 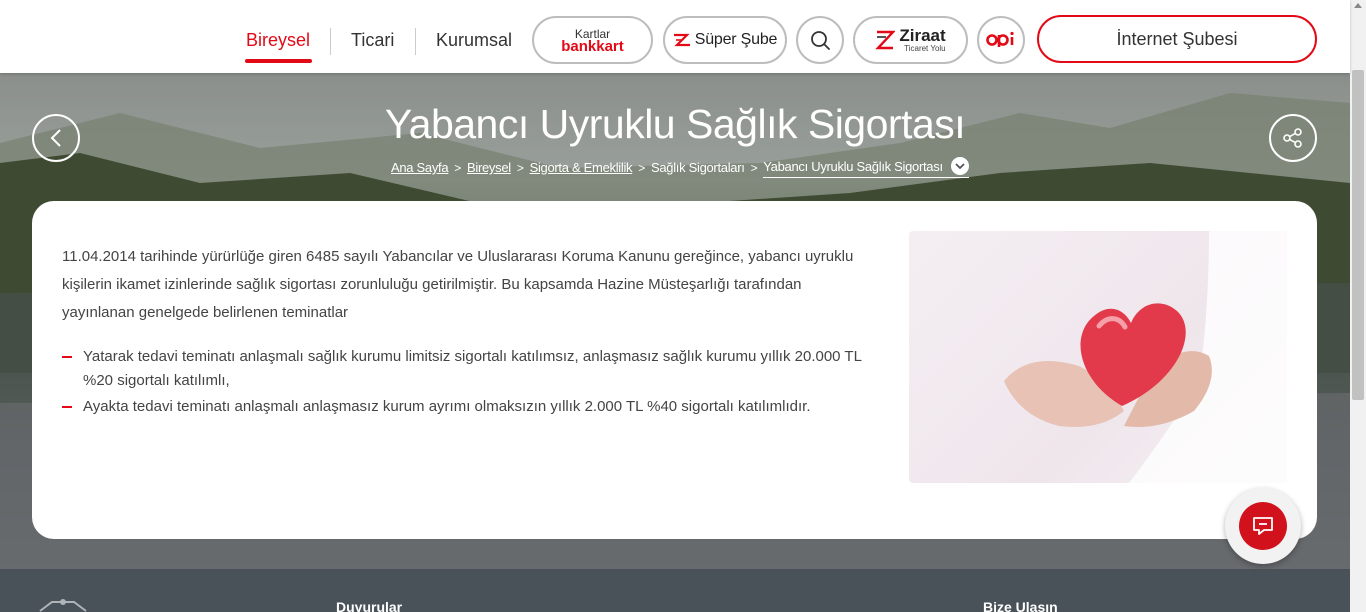 I want to click on search-button, so click(x=820, y=40).